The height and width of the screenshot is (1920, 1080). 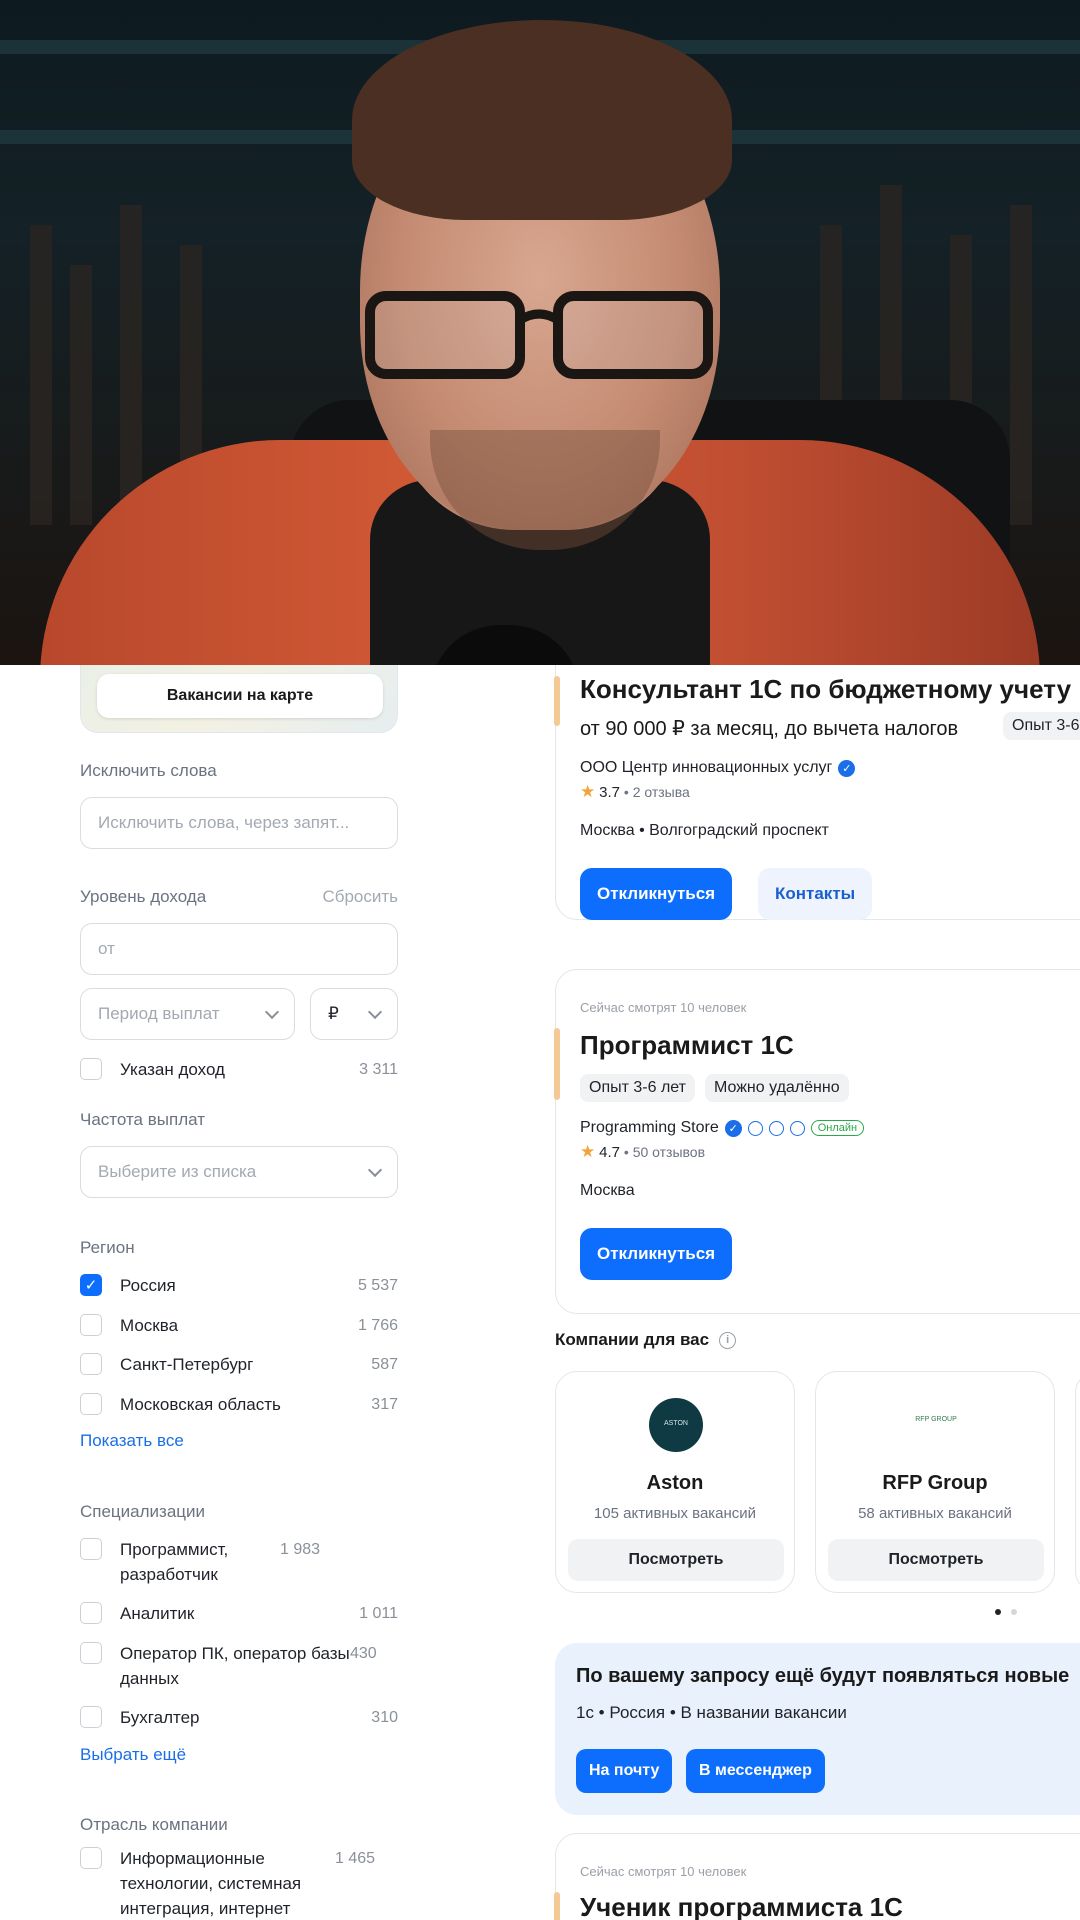 What do you see at coordinates (91, 1285) in the screenshot?
I see `checkbox-checked-icon: ✓` at bounding box center [91, 1285].